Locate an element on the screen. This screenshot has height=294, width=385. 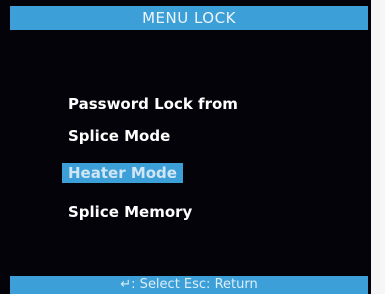
key-hint-bar: ↵: Select Esc: Return is located at coordinates (189, 285).